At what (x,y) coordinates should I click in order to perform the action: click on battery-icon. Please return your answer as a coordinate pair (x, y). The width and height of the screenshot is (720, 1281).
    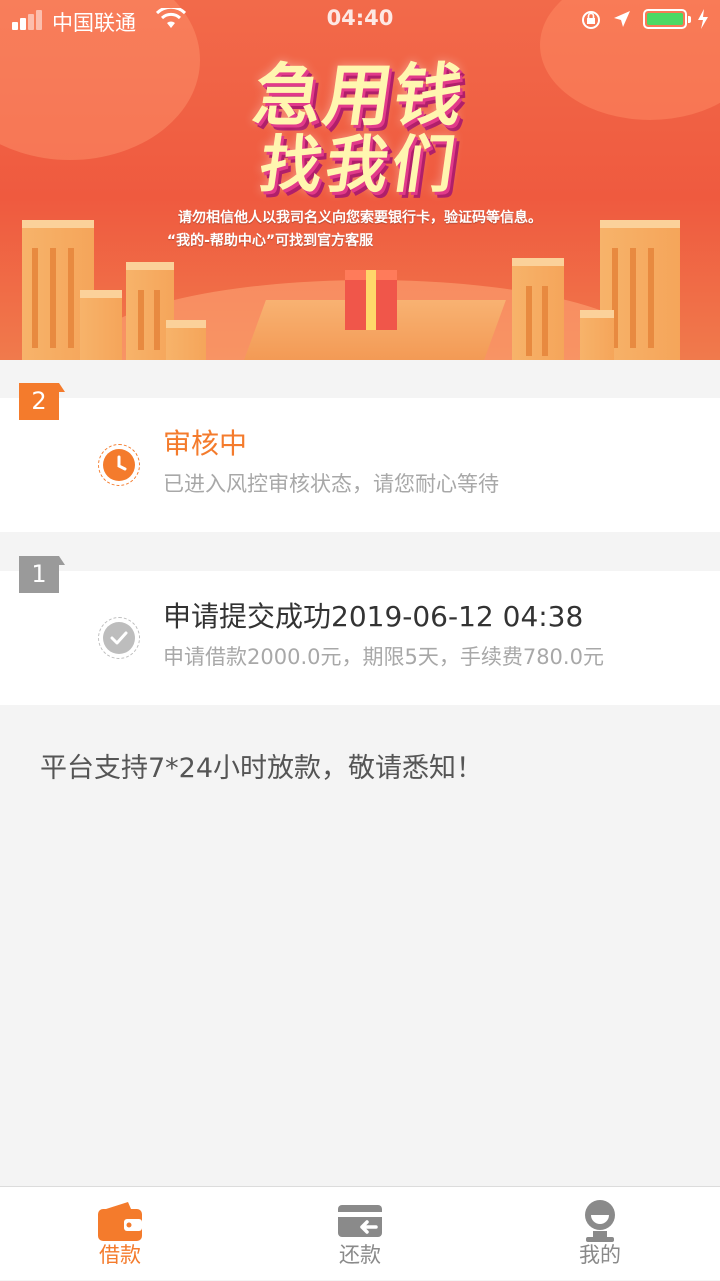
    Looking at the image, I should click on (667, 19).